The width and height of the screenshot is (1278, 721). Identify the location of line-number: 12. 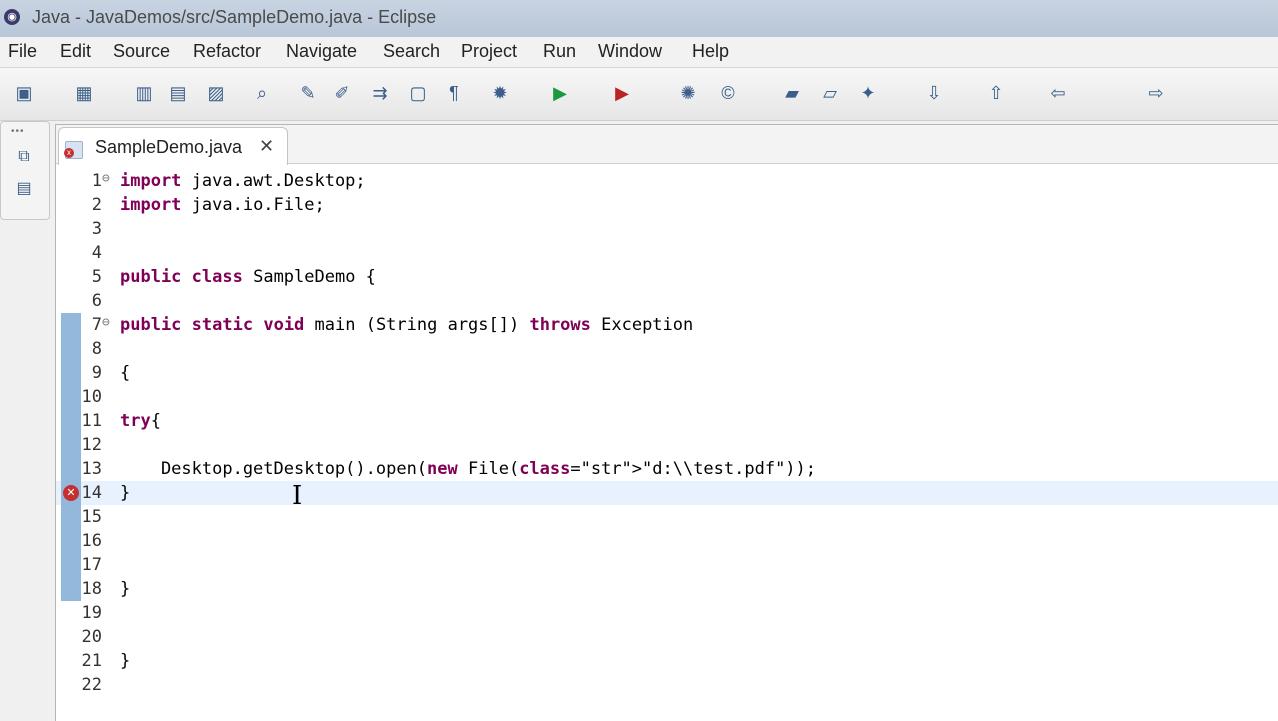
(91, 445).